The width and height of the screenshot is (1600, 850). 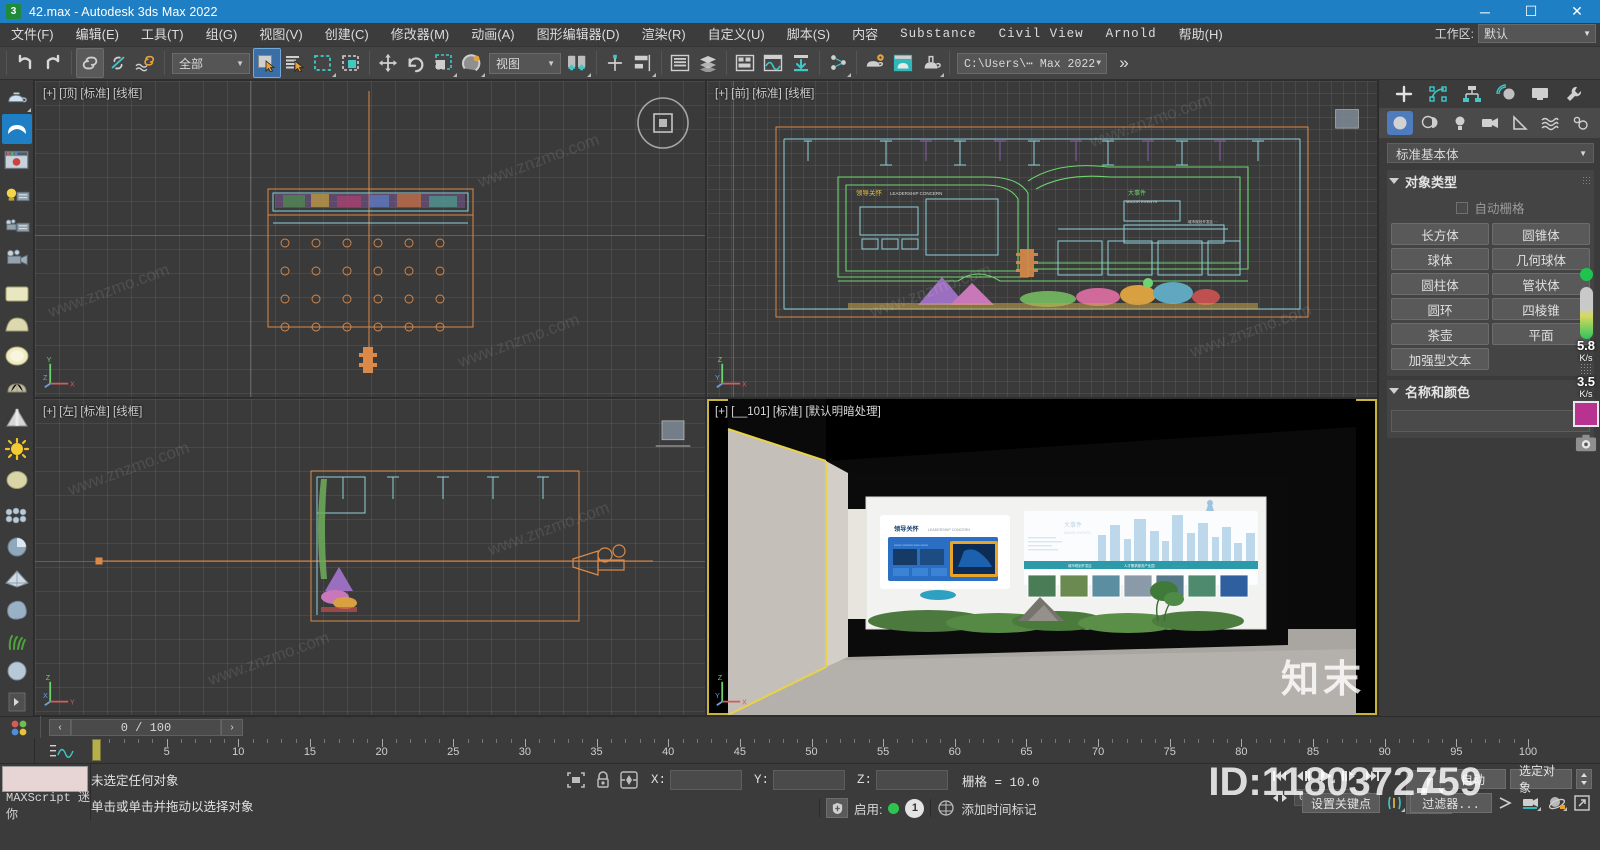 What do you see at coordinates (745, 63) in the screenshot?
I see `curve-editor-button` at bounding box center [745, 63].